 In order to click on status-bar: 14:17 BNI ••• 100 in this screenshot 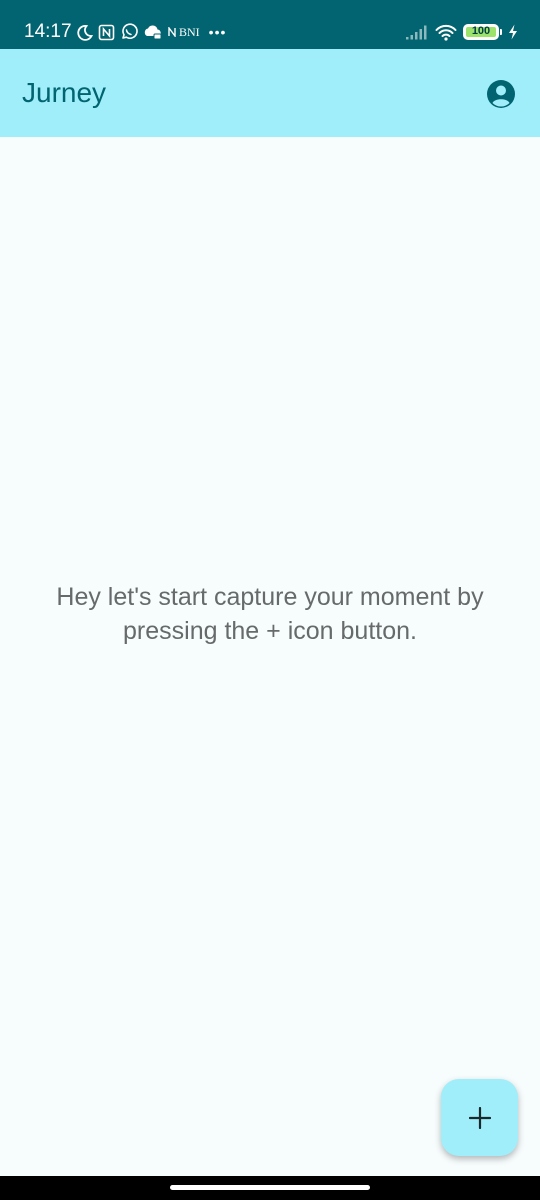, I will do `click(270, 24)`.